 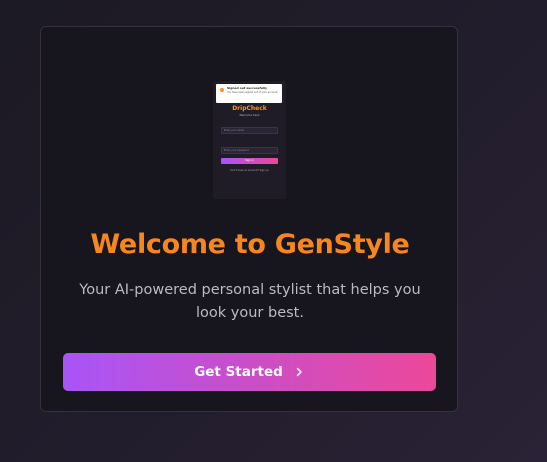 I want to click on get-started-label: Get Started, so click(x=238, y=372).